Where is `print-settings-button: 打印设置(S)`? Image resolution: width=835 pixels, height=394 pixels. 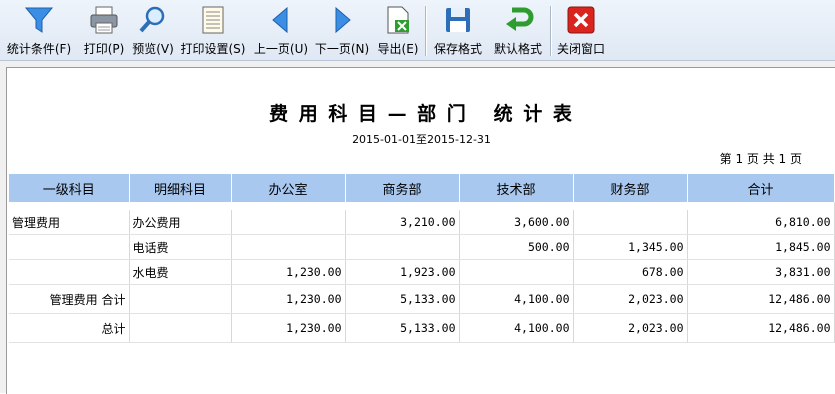 print-settings-button: 打印设置(S) is located at coordinates (213, 30).